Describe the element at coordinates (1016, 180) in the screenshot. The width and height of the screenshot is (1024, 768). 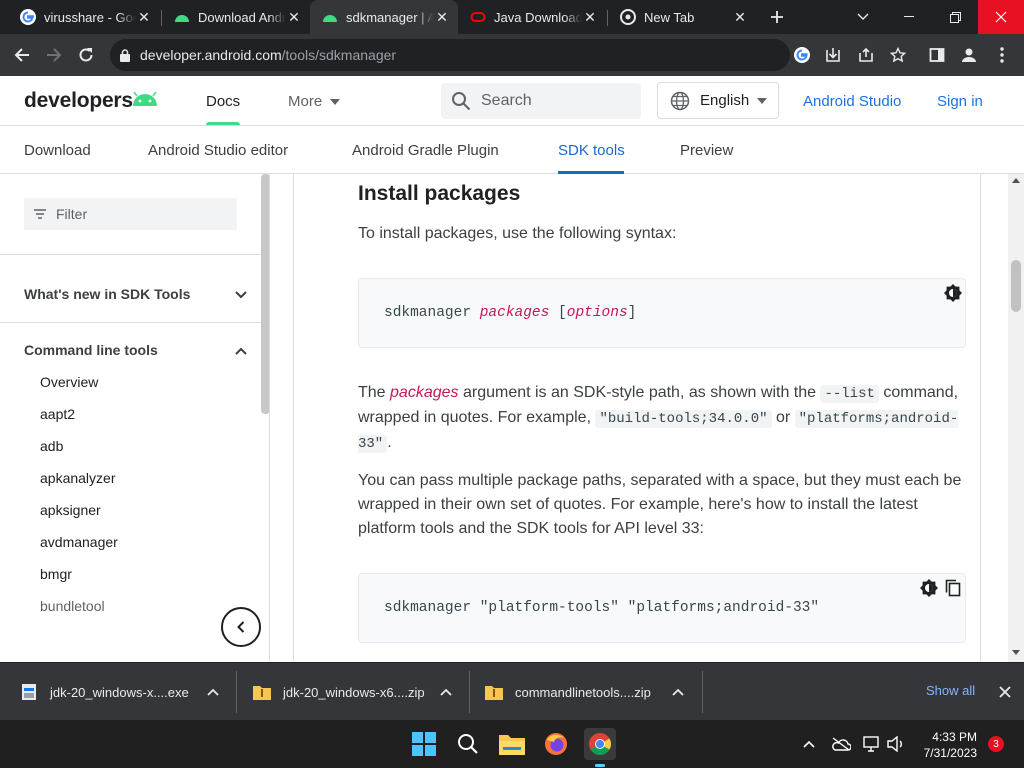
I see `scroll-up-arrow-icon` at that location.